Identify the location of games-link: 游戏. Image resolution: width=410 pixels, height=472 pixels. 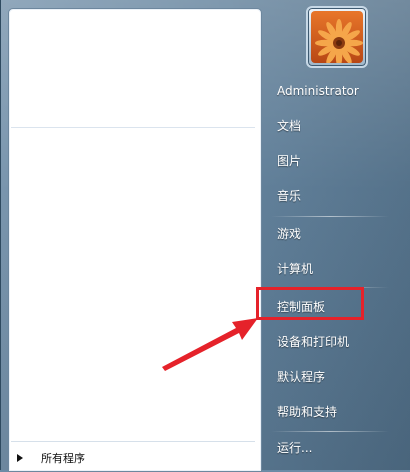
(289, 234).